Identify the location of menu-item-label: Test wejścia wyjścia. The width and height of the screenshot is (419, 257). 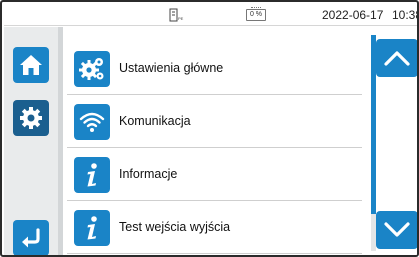
(175, 227).